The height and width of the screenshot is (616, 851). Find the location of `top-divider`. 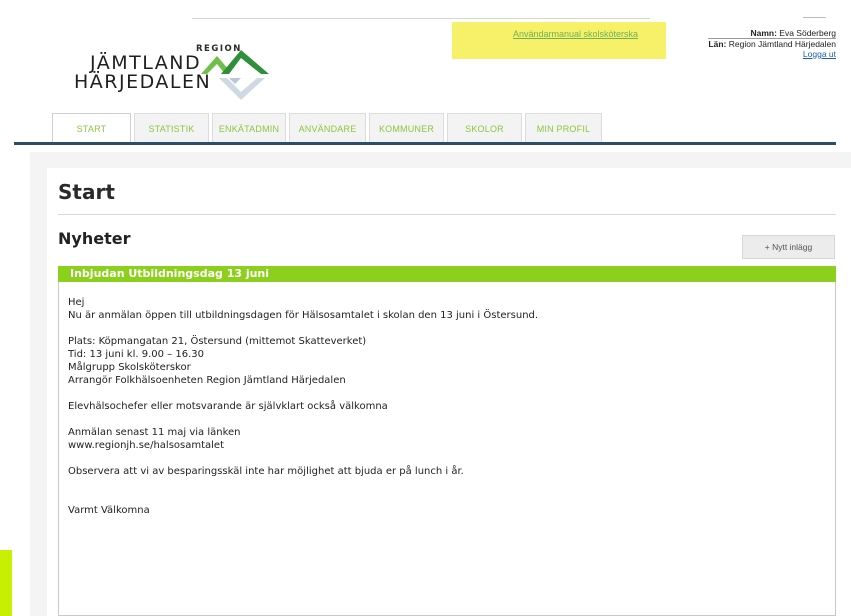

top-divider is located at coordinates (421, 18).